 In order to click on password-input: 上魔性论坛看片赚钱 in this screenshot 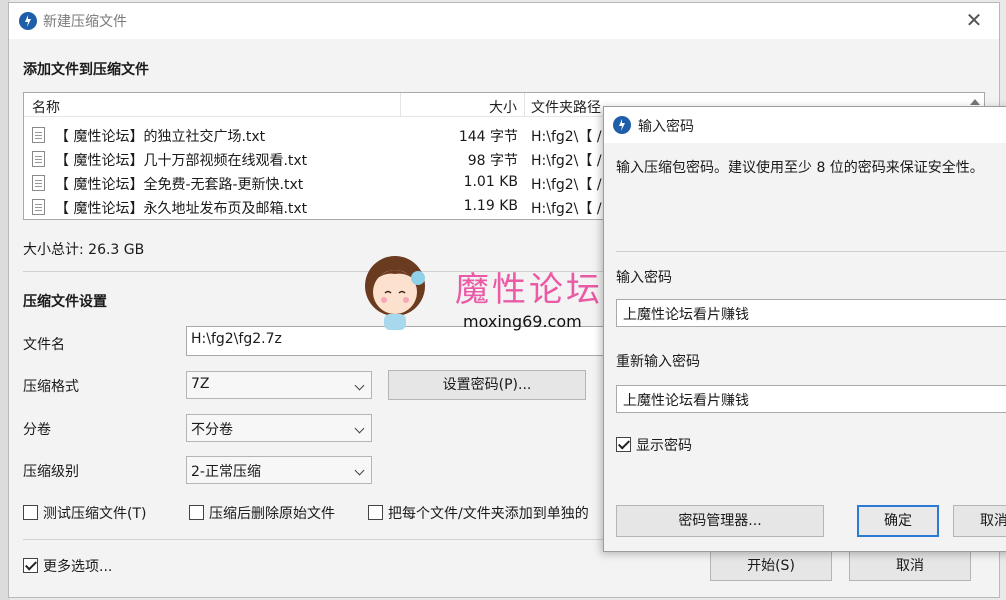, I will do `click(811, 313)`.